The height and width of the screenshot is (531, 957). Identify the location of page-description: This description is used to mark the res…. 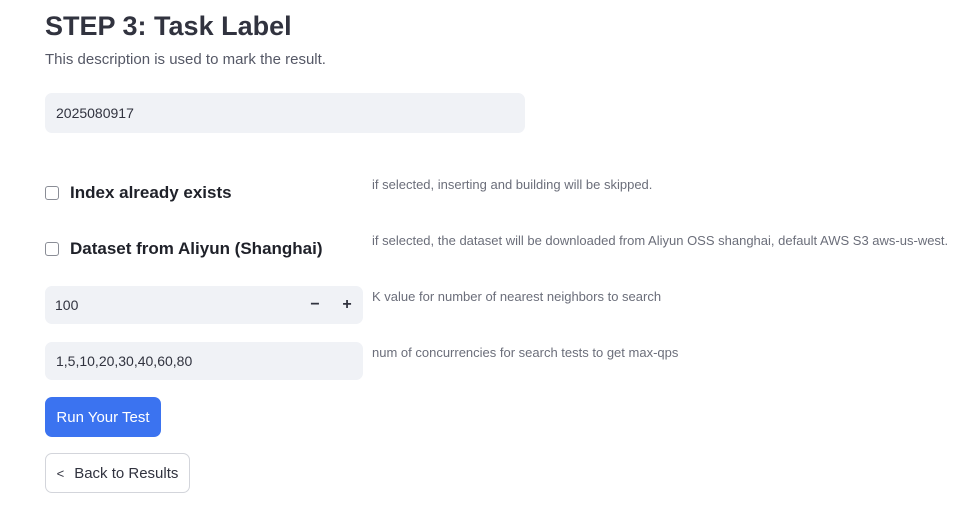
(185, 59).